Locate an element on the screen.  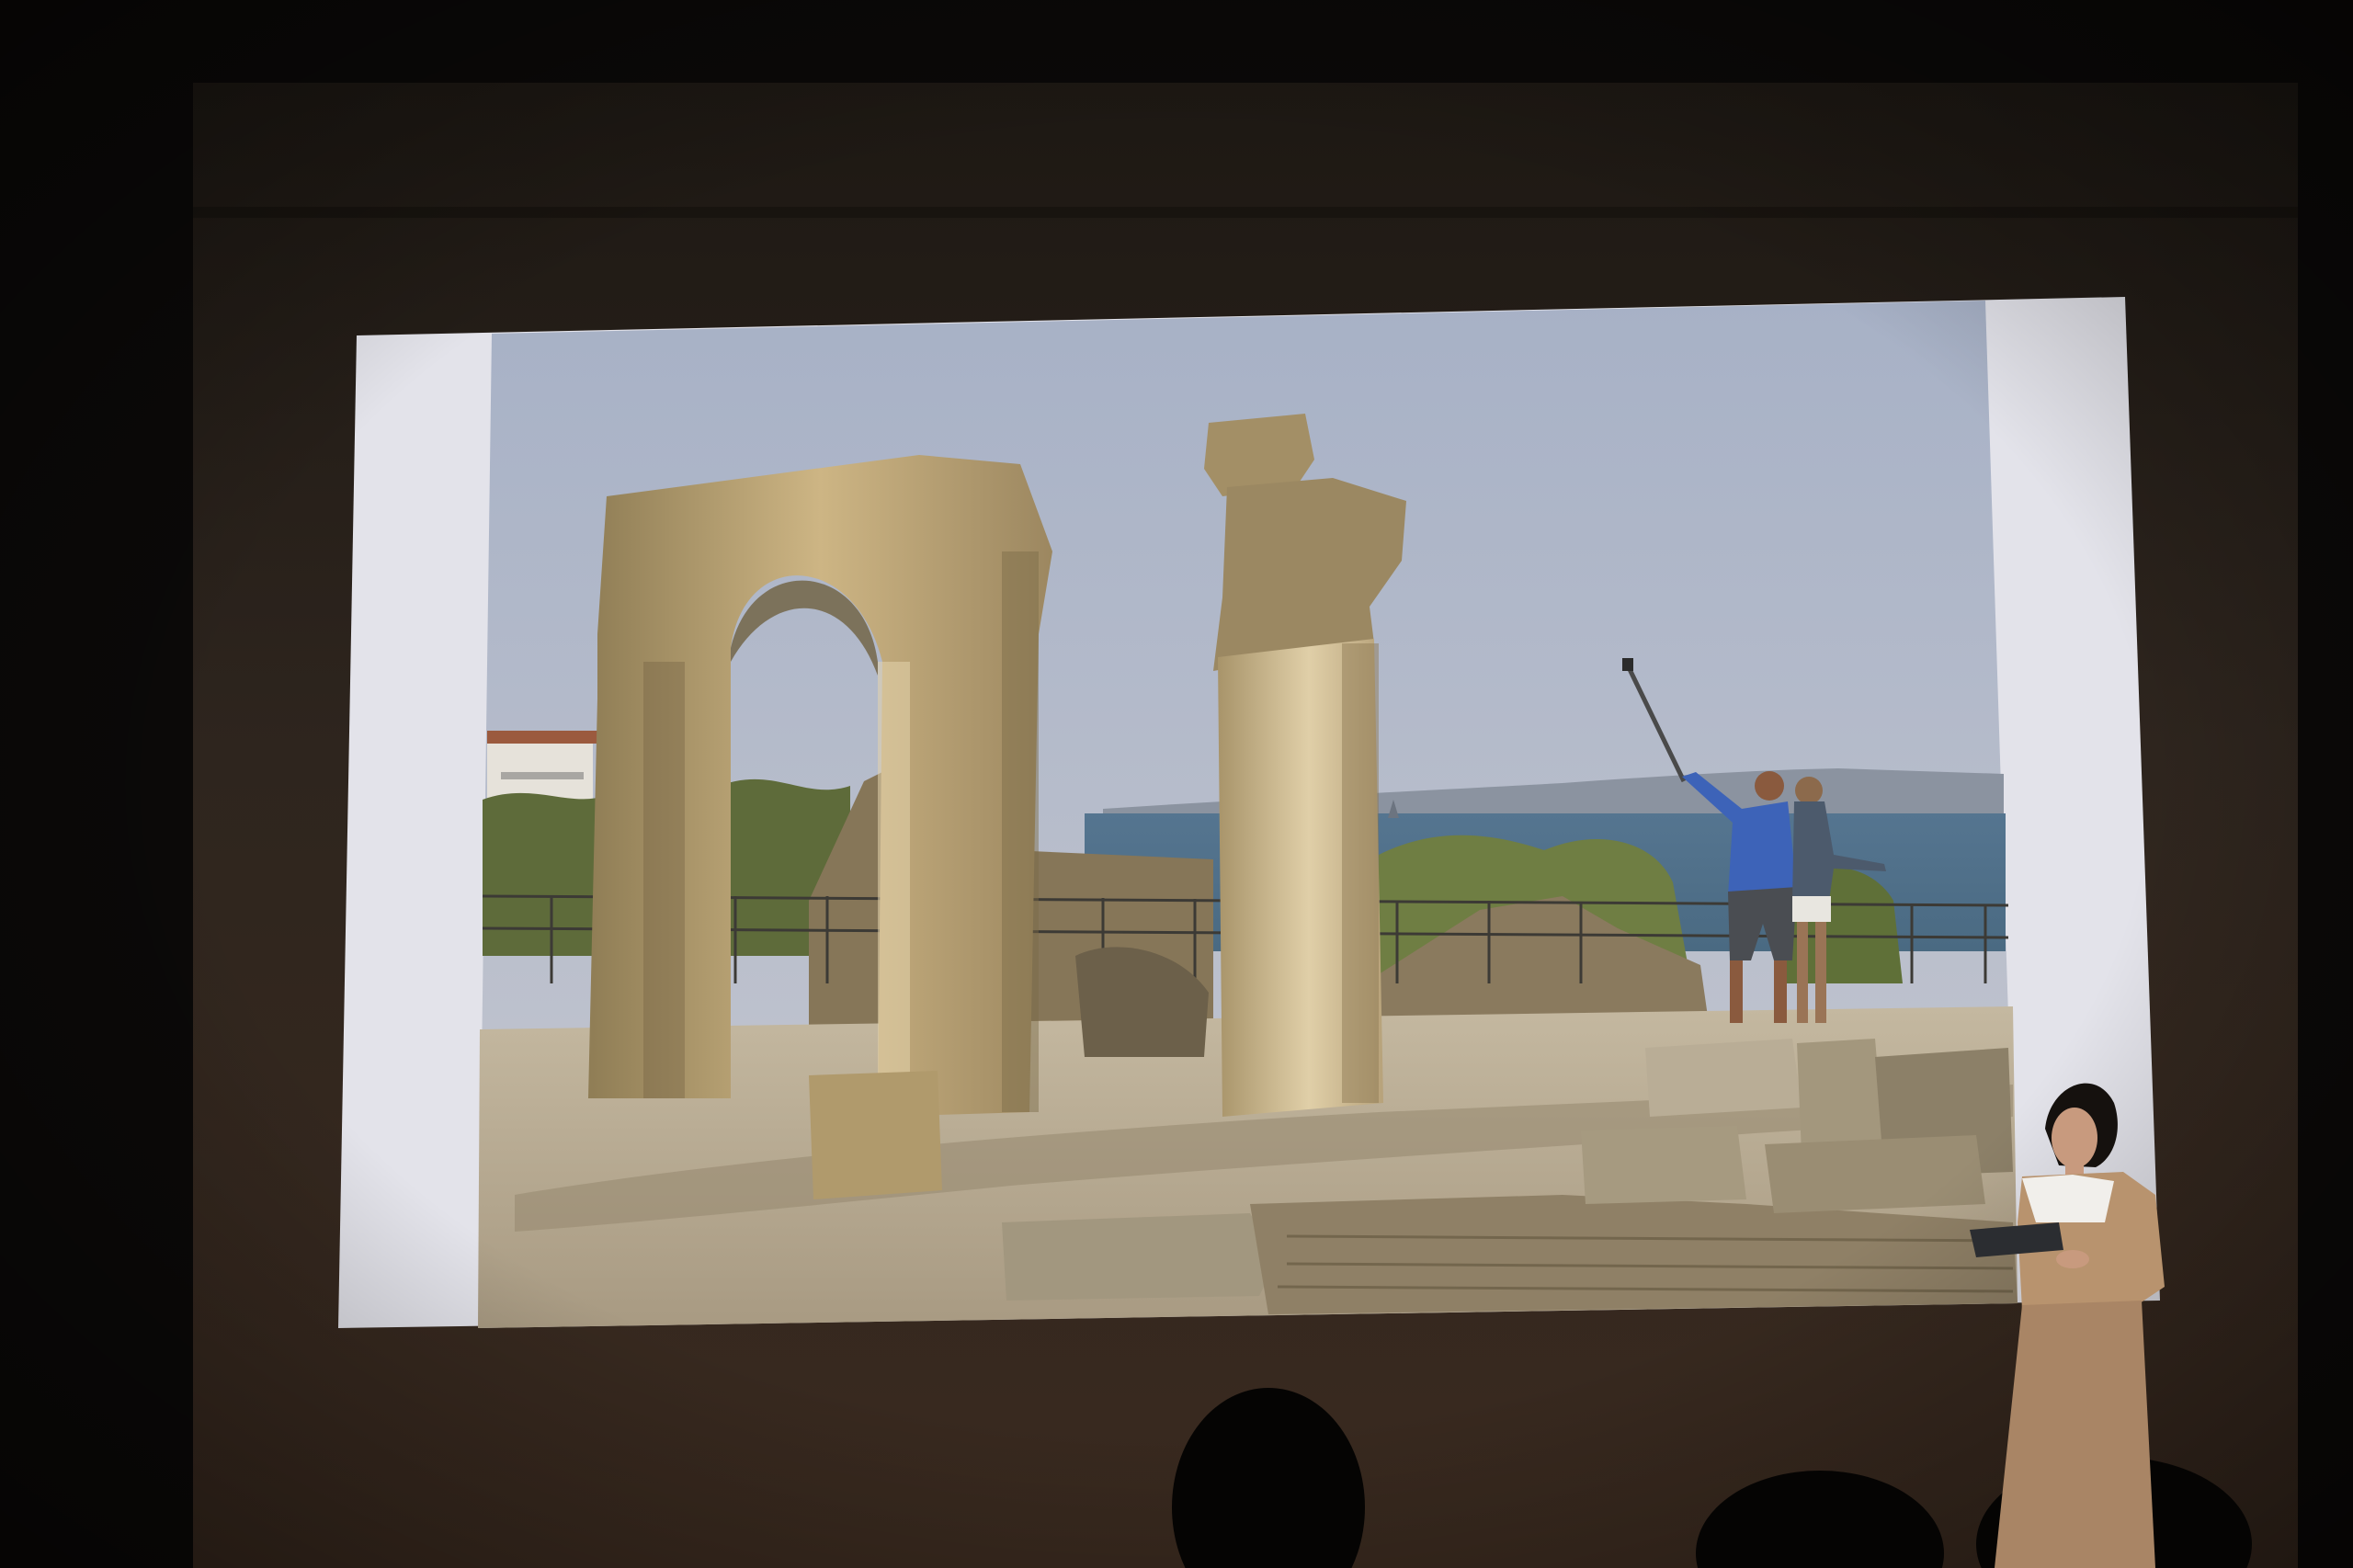
presenter-shirt is located at coordinates (2068, 1198).